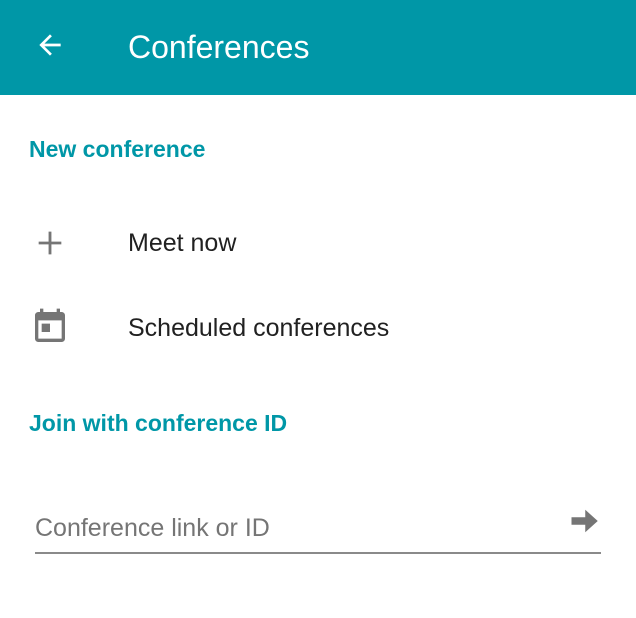 Image resolution: width=636 pixels, height=618 pixels. I want to click on scheduled-conferences-item: Scheduled conferences, so click(318, 328).